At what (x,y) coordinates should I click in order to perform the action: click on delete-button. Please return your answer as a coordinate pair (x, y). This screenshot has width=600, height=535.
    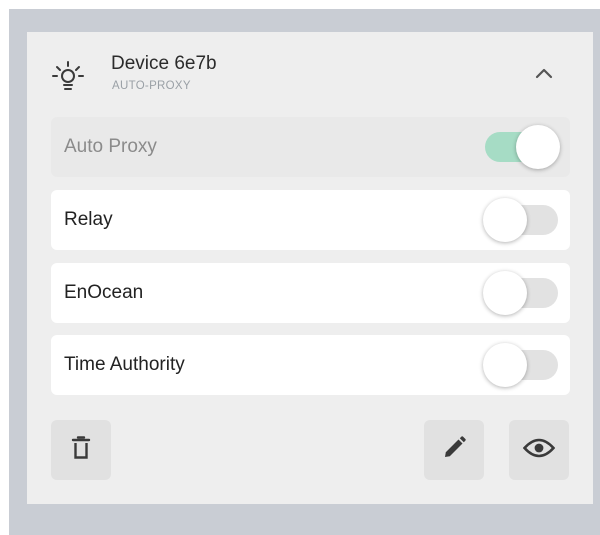
    Looking at the image, I should click on (81, 450).